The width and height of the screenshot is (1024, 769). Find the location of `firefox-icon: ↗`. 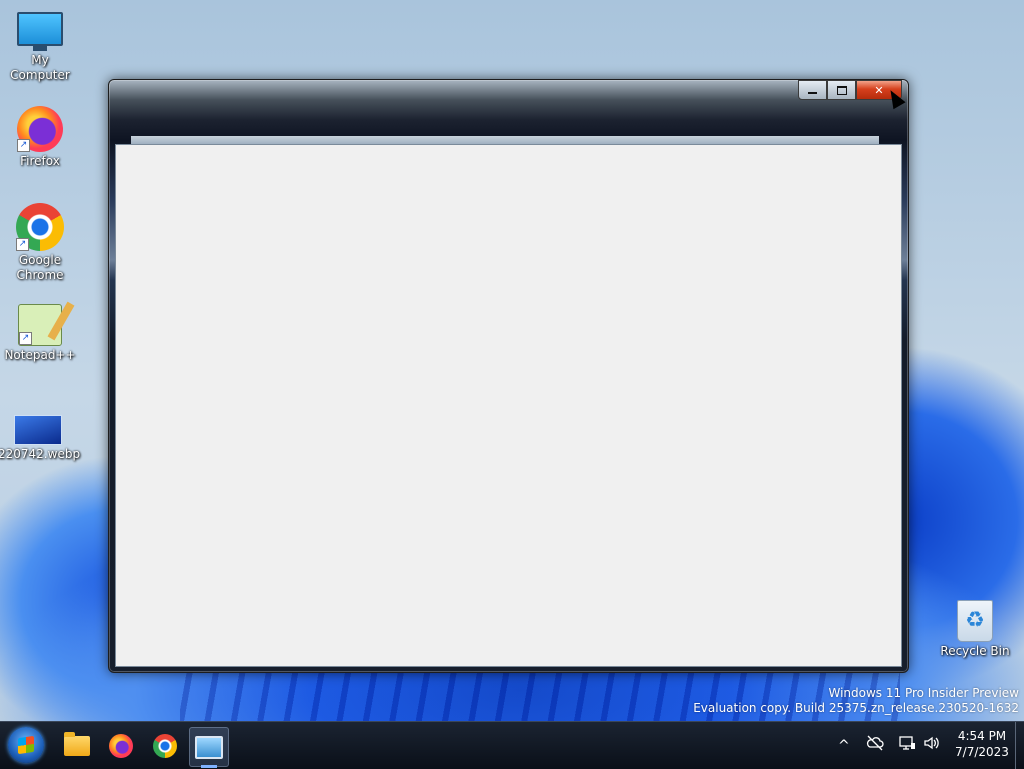

firefox-icon: ↗ is located at coordinates (40, 129).